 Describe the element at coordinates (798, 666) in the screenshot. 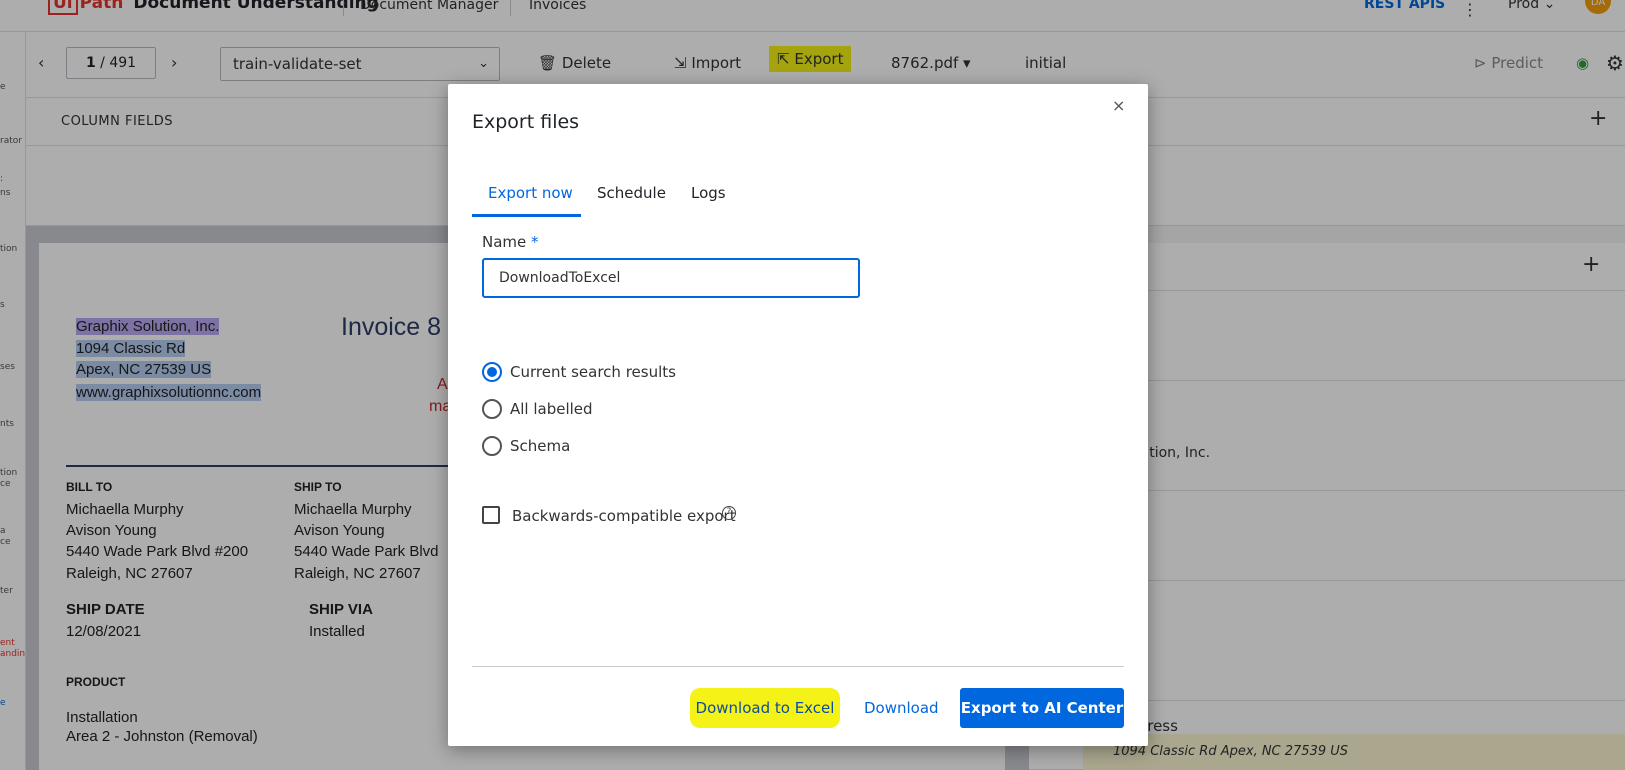

I see `dialog-footer-divider` at that location.